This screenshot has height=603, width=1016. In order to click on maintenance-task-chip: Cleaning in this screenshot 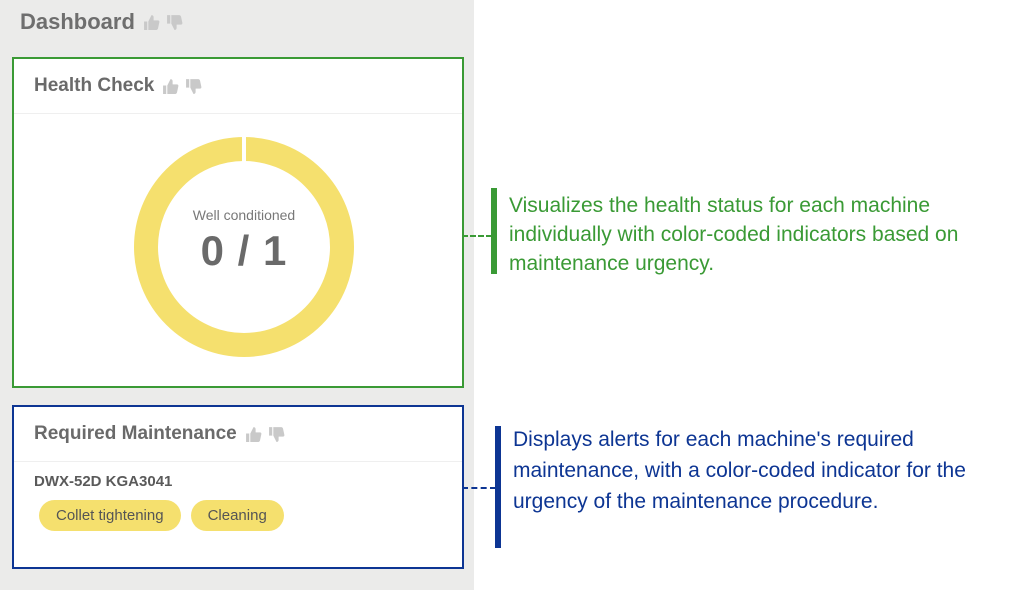, I will do `click(237, 515)`.